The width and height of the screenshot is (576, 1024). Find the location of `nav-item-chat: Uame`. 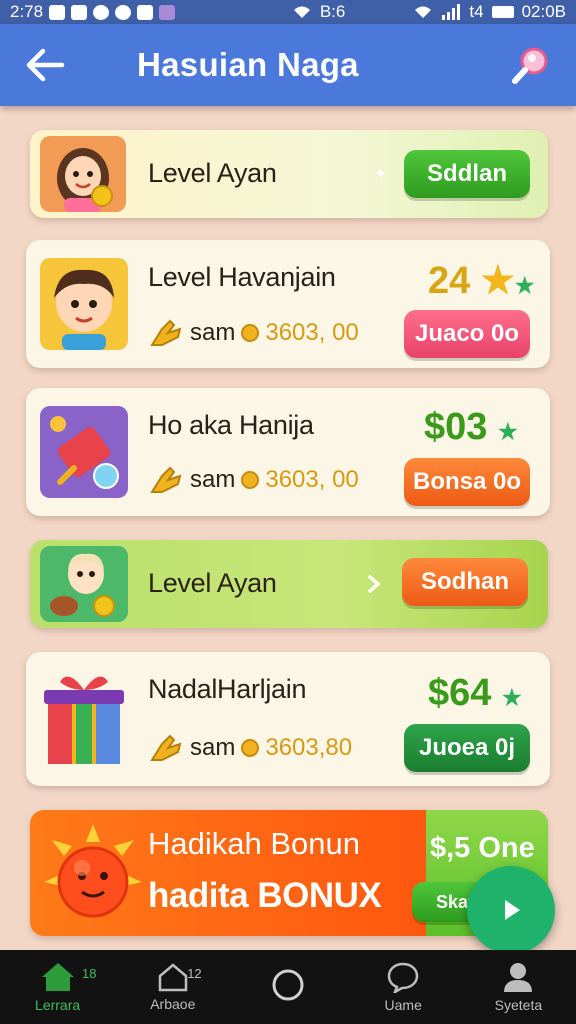

nav-item-chat: Uame is located at coordinates (403, 987).